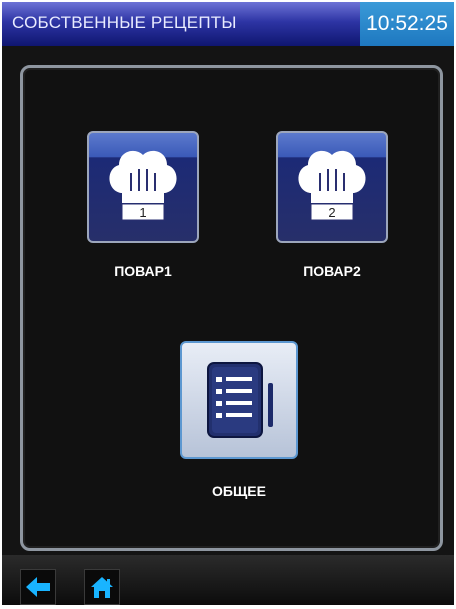  I want to click on general-recipes-button, so click(239, 400).